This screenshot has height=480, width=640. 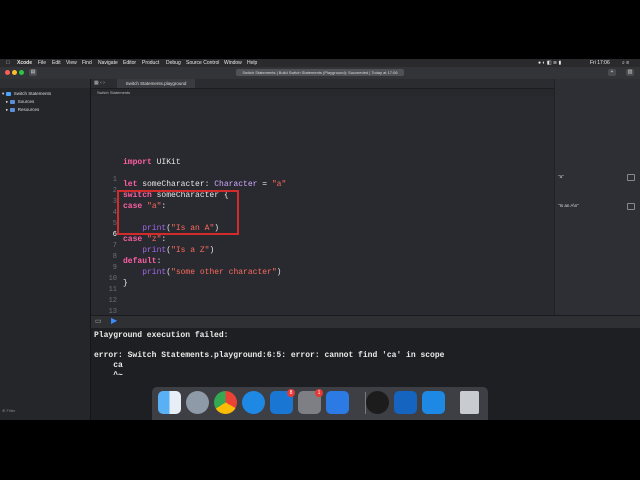 I want to click on disclosure-icon: ▾, so click(x=3, y=93).